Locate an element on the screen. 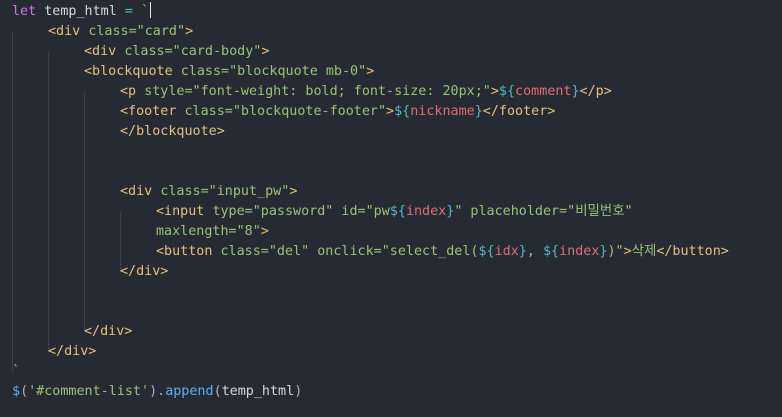  code-token: )" is located at coordinates (615, 251).